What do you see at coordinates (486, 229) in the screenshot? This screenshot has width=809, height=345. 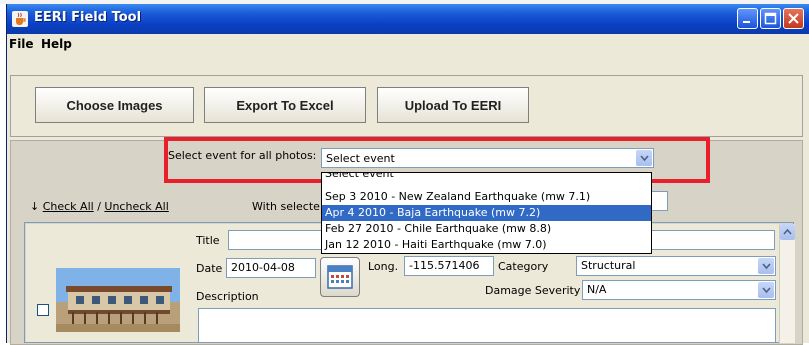 I see `event-option: Feb 27 2010 - Chile Earthquake (mw 8.8)` at bounding box center [486, 229].